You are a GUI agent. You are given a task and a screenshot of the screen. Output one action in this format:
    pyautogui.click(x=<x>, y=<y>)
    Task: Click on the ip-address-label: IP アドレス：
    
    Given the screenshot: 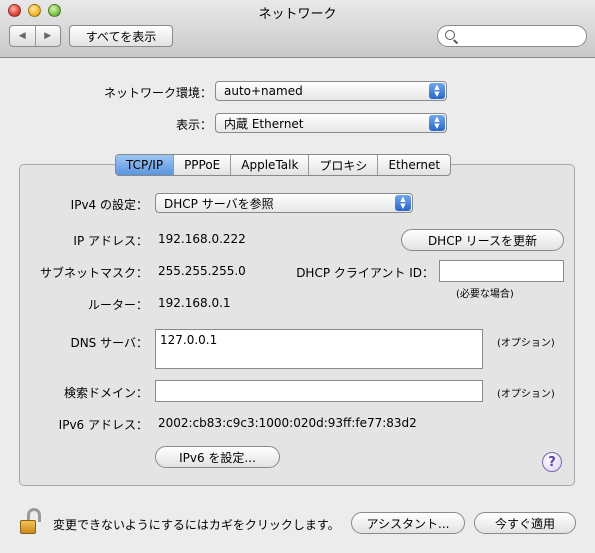 What is the action you would take?
    pyautogui.click(x=110, y=241)
    